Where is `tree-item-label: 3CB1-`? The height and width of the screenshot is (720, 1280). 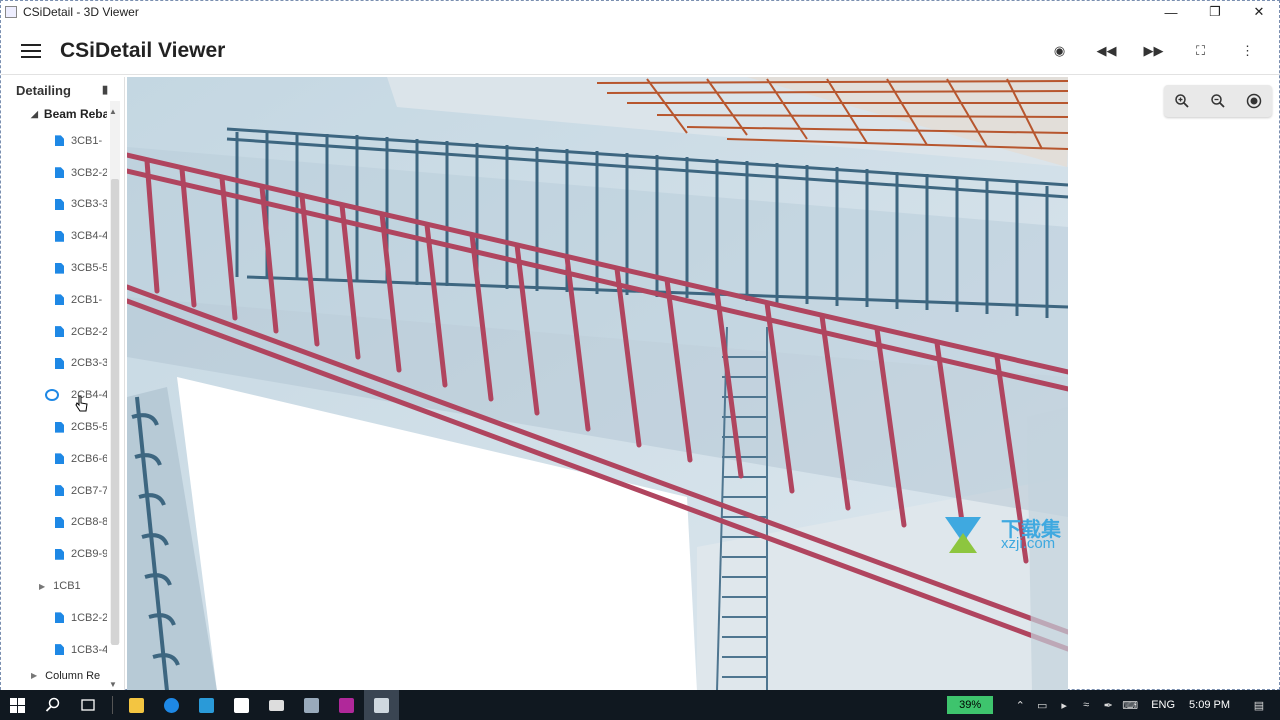
tree-item-label: 3CB1- is located at coordinates (87, 140).